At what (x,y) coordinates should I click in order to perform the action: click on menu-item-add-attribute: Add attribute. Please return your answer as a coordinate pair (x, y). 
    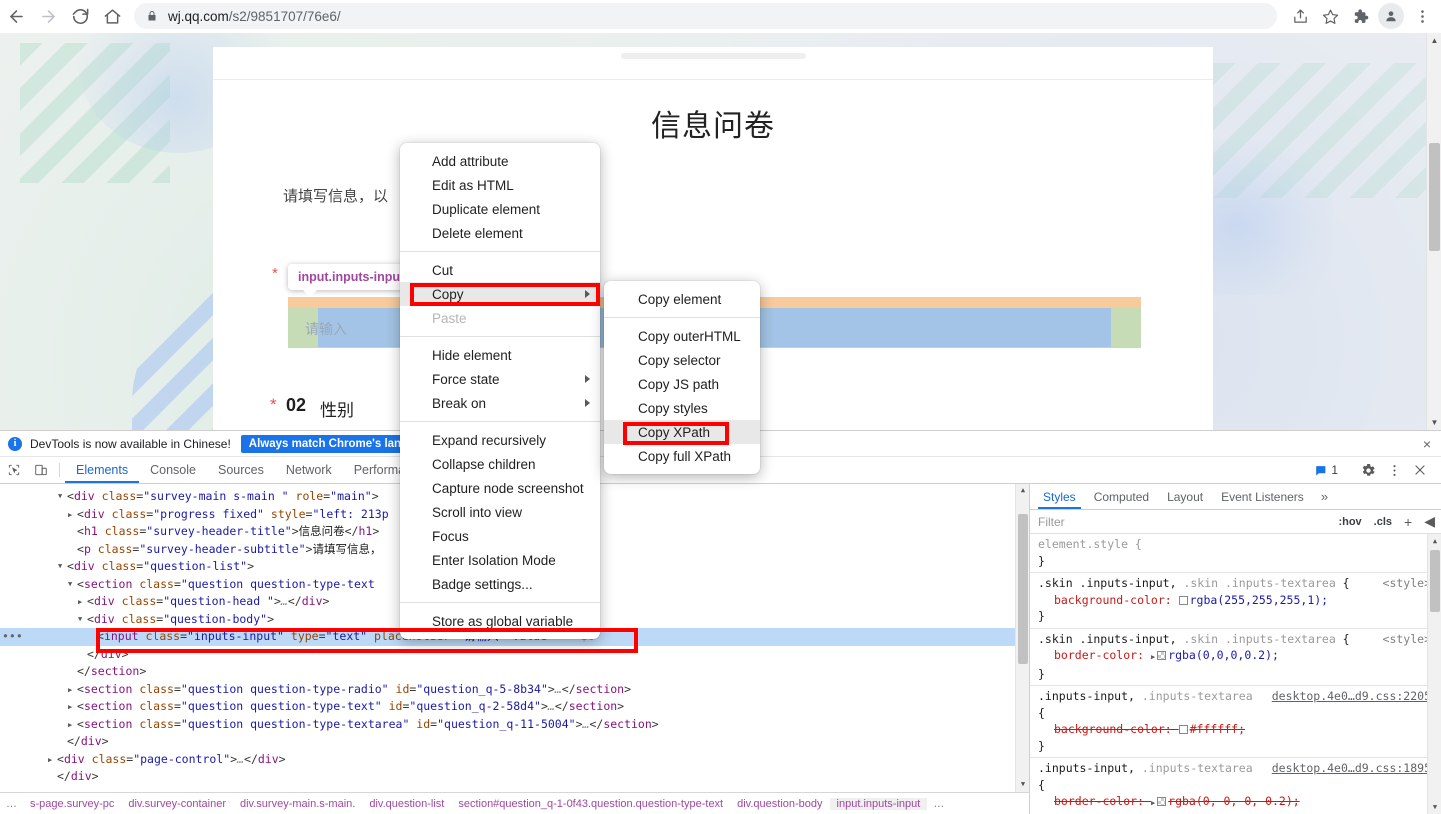
    Looking at the image, I should click on (500, 161).